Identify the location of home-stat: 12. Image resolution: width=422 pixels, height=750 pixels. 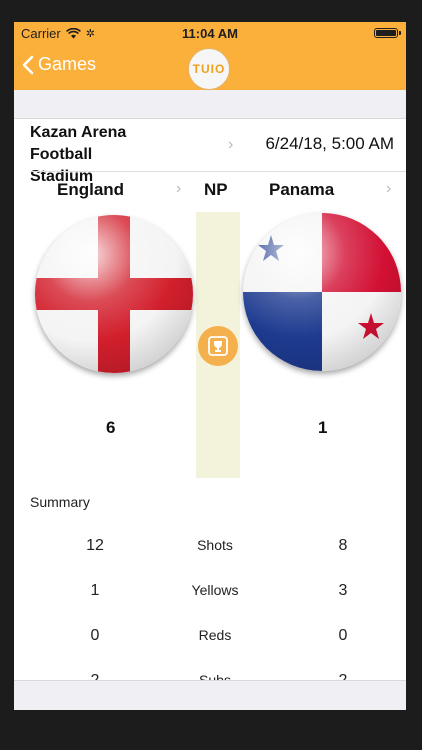
(95, 545).